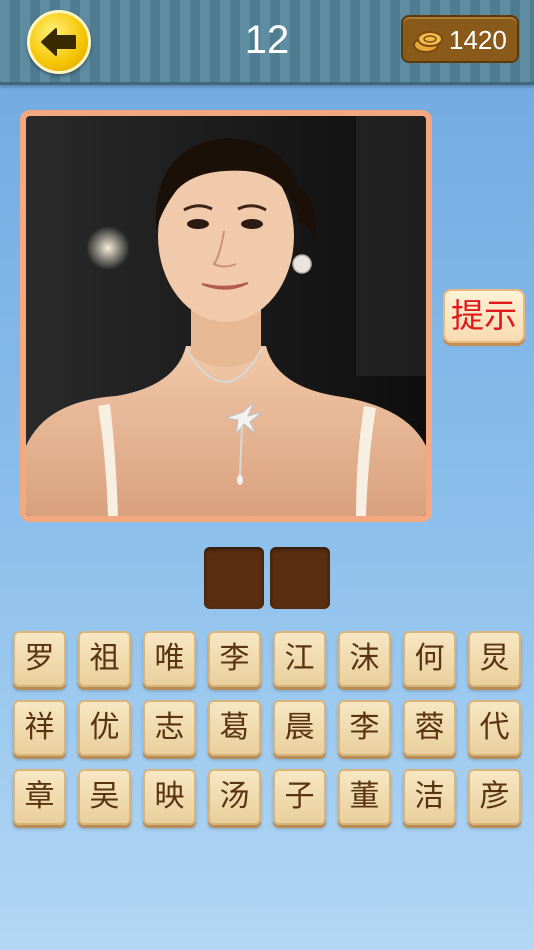 The height and width of the screenshot is (950, 534). What do you see at coordinates (39, 797) in the screenshot?
I see `letter-tile: 章` at bounding box center [39, 797].